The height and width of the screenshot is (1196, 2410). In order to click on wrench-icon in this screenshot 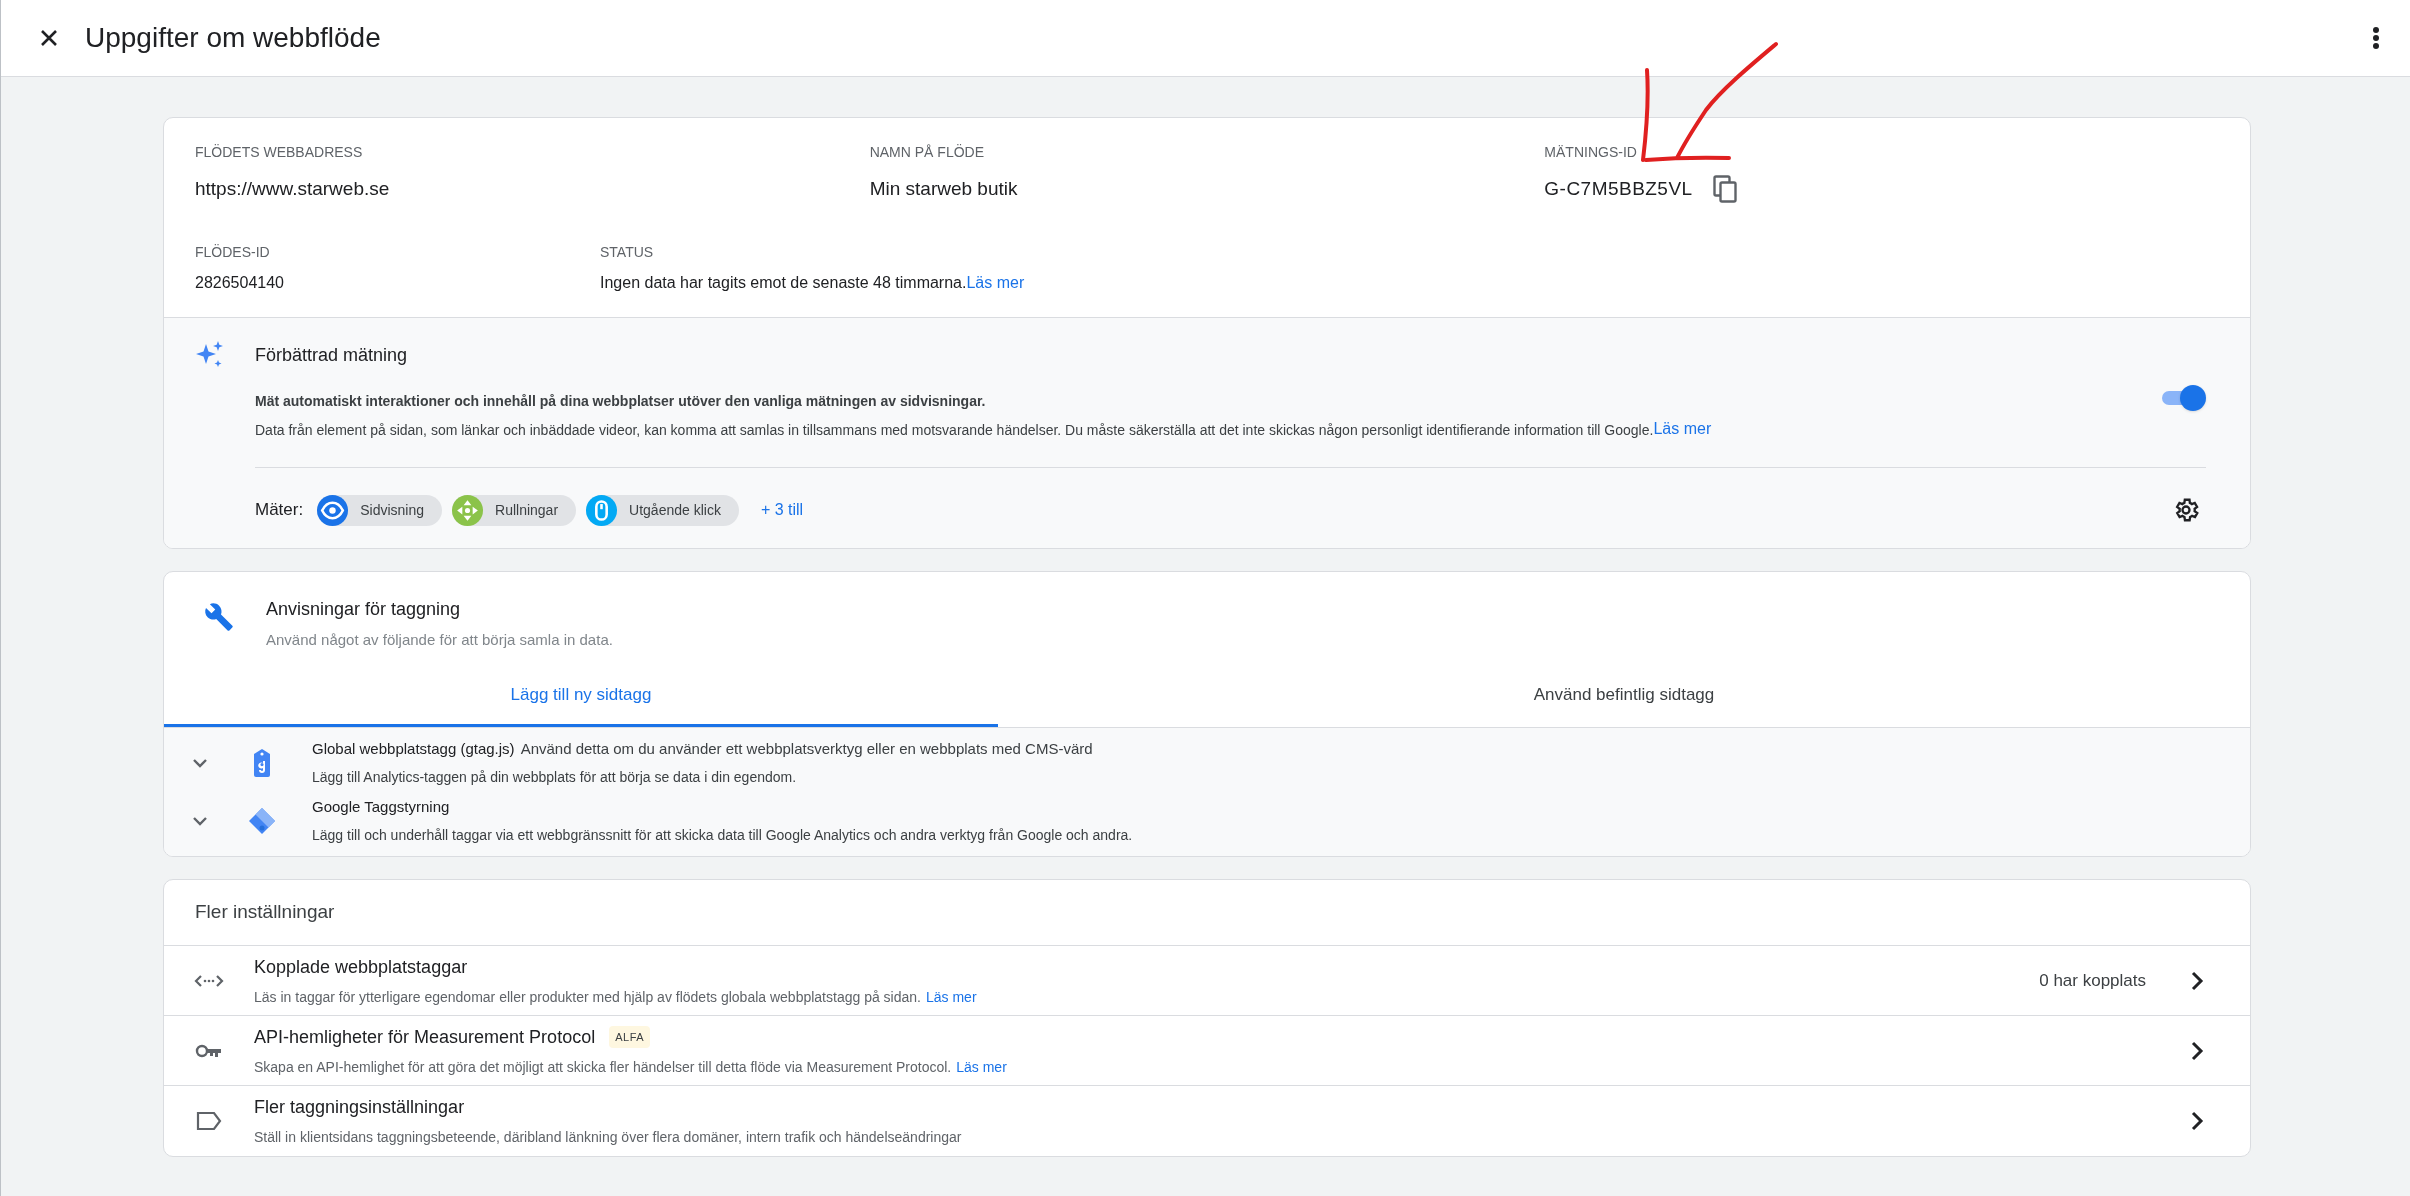, I will do `click(219, 616)`.